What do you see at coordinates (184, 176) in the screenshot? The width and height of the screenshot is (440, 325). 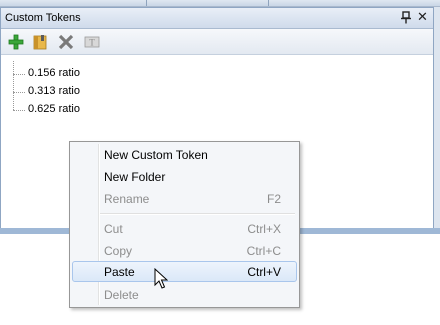 I see `menu-item-new-folder: New Folder` at bounding box center [184, 176].